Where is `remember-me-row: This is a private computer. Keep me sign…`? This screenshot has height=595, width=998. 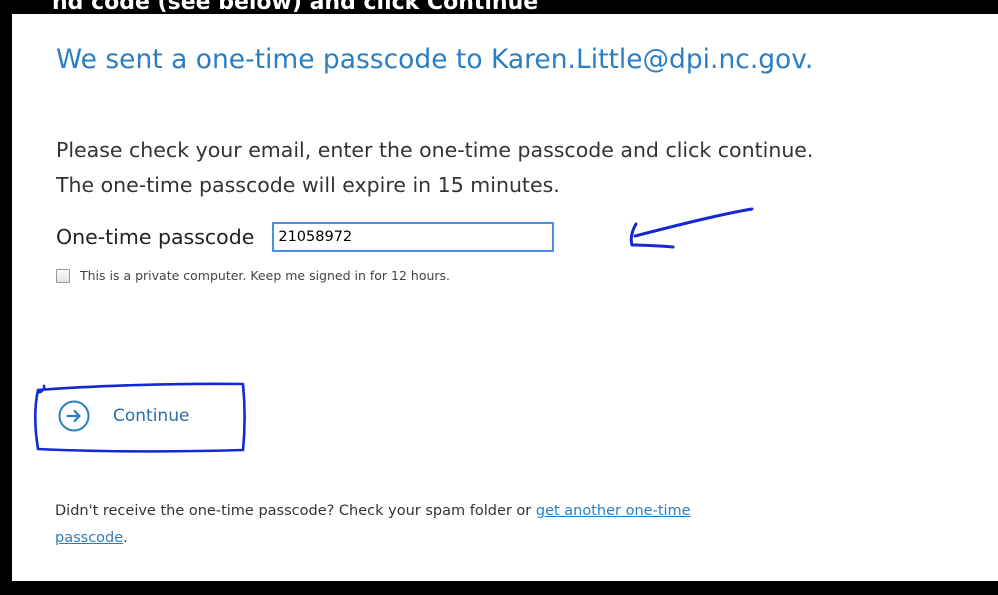 remember-me-row: This is a private computer. Keep me sign… is located at coordinates (253, 275).